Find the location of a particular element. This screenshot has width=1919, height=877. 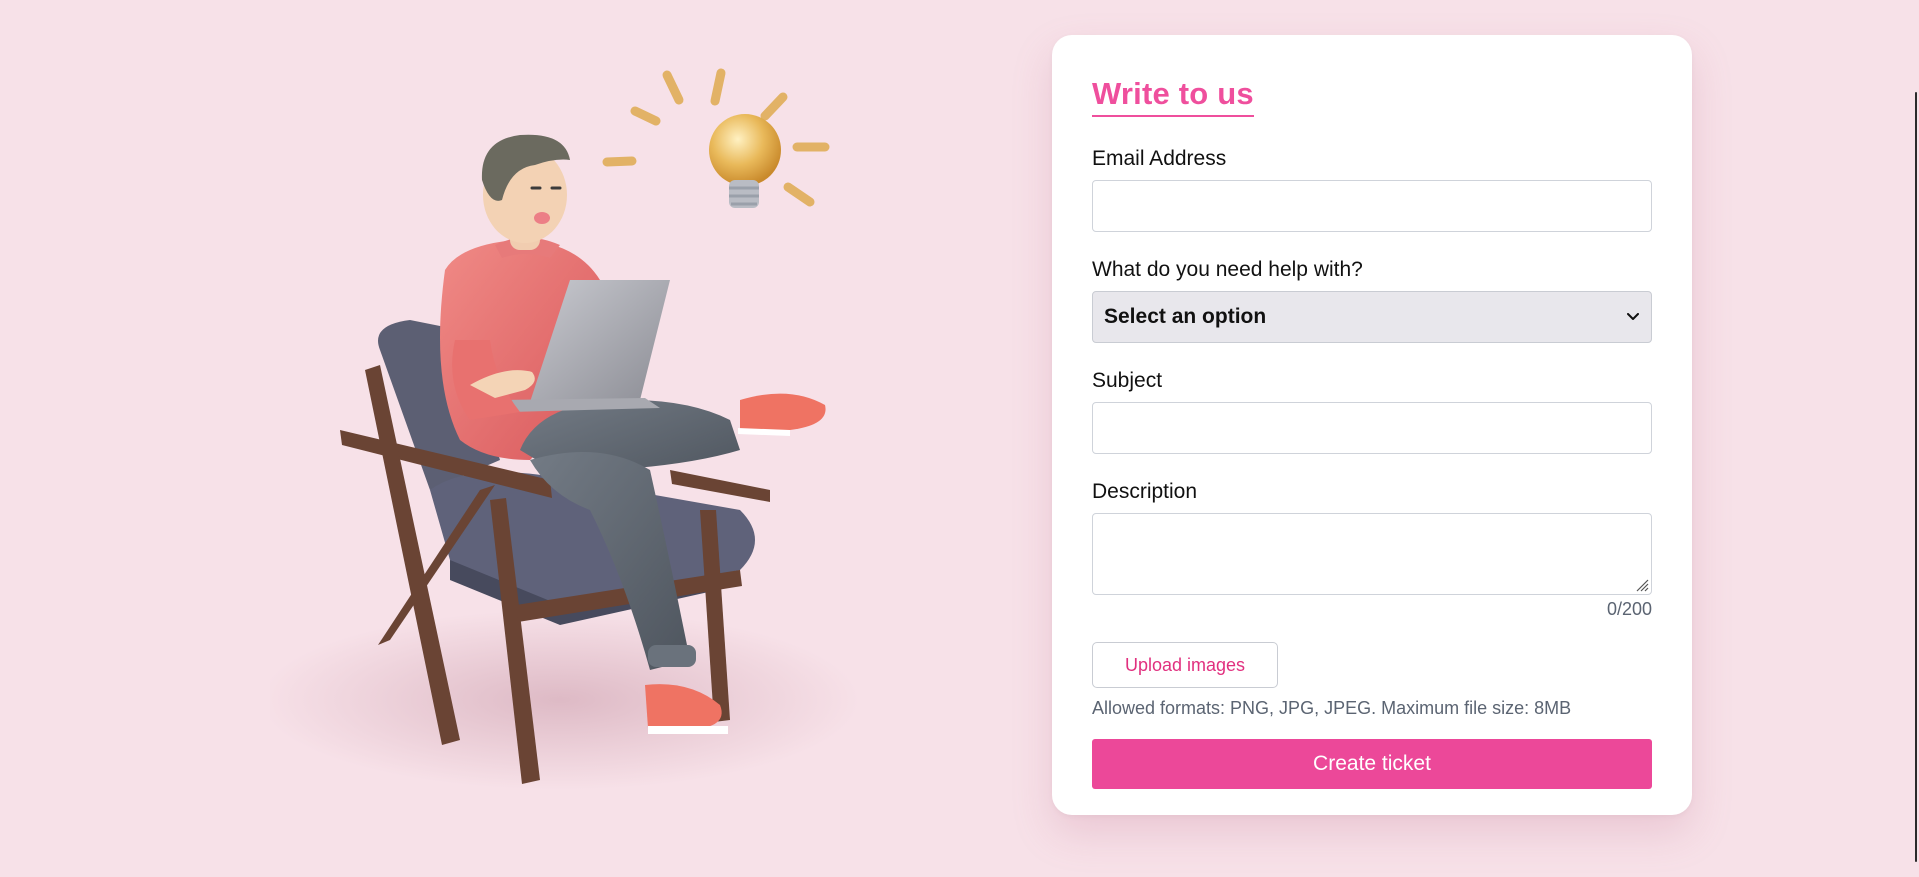

help-topic-selected-value: Select an option is located at coordinates (1185, 317).